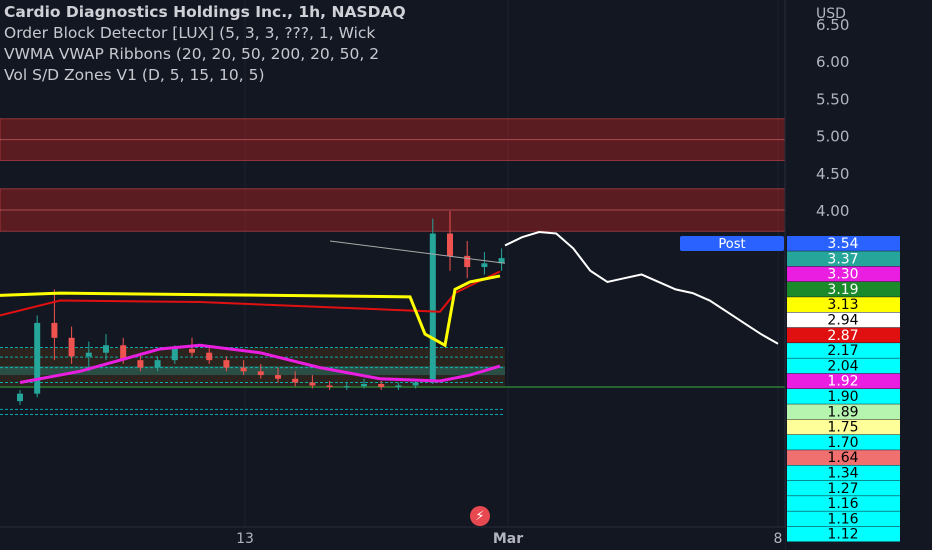  I want to click on y-tick-label: 4.50, so click(832, 174).